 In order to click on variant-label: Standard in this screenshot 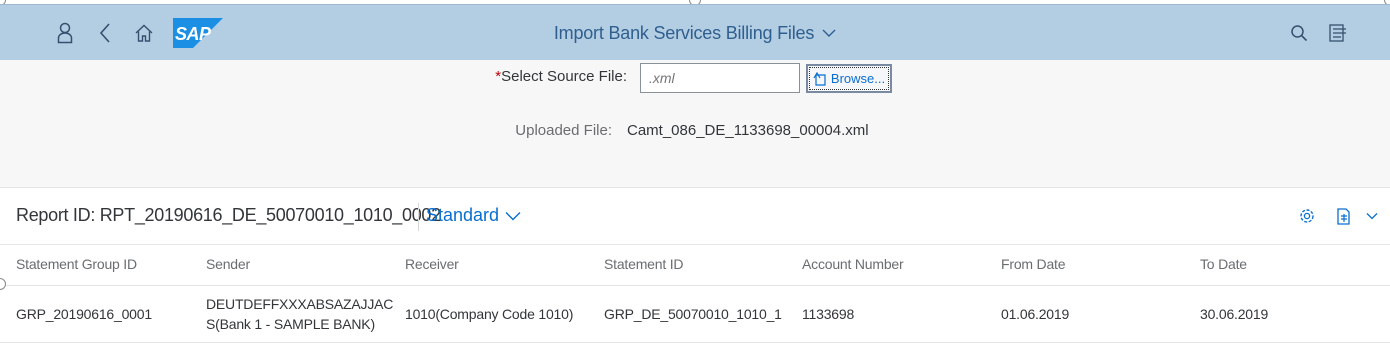, I will do `click(463, 215)`.